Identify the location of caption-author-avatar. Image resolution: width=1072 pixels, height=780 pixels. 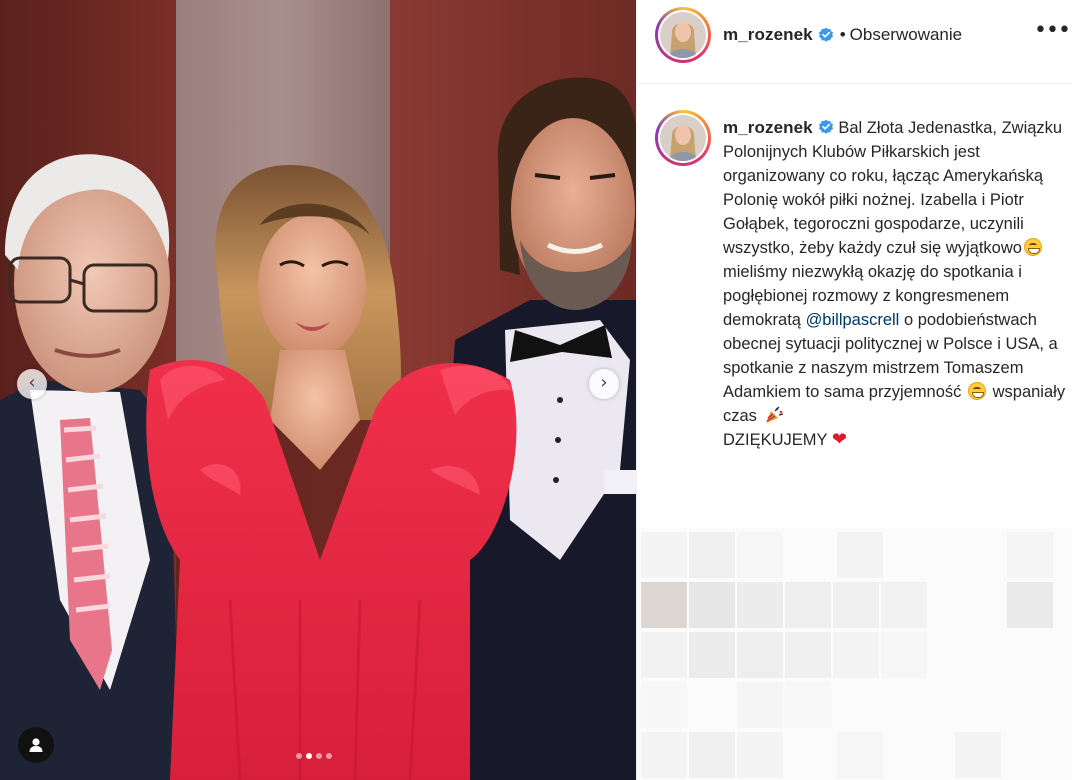
(683, 138).